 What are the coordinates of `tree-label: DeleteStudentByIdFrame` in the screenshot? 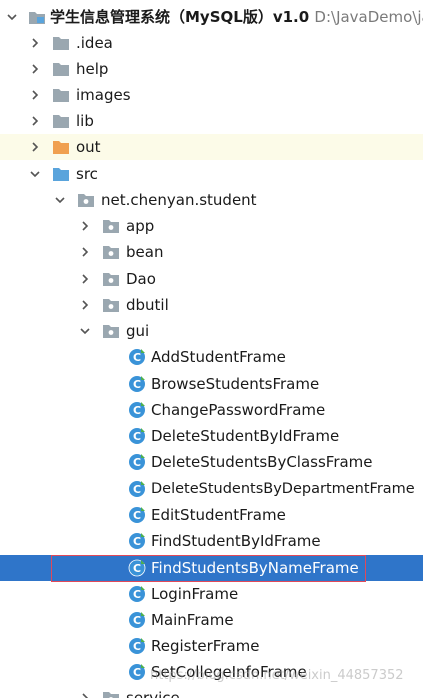 It's located at (245, 436).